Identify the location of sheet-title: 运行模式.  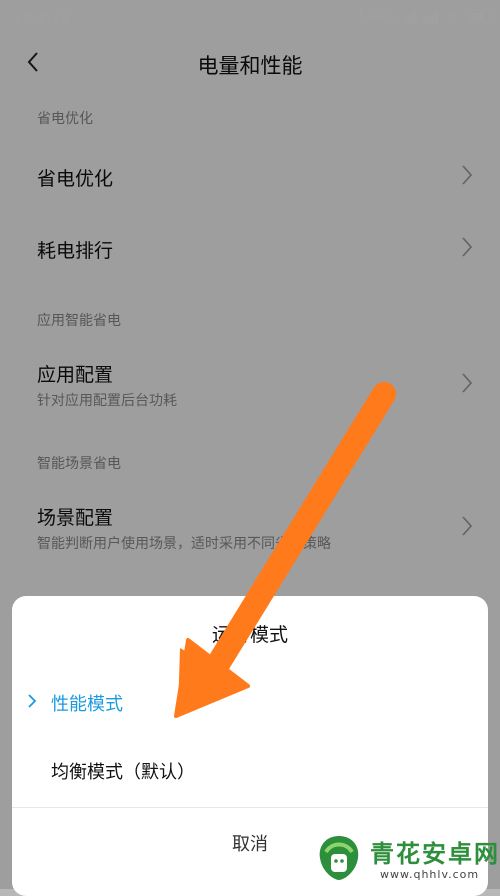
(249, 635).